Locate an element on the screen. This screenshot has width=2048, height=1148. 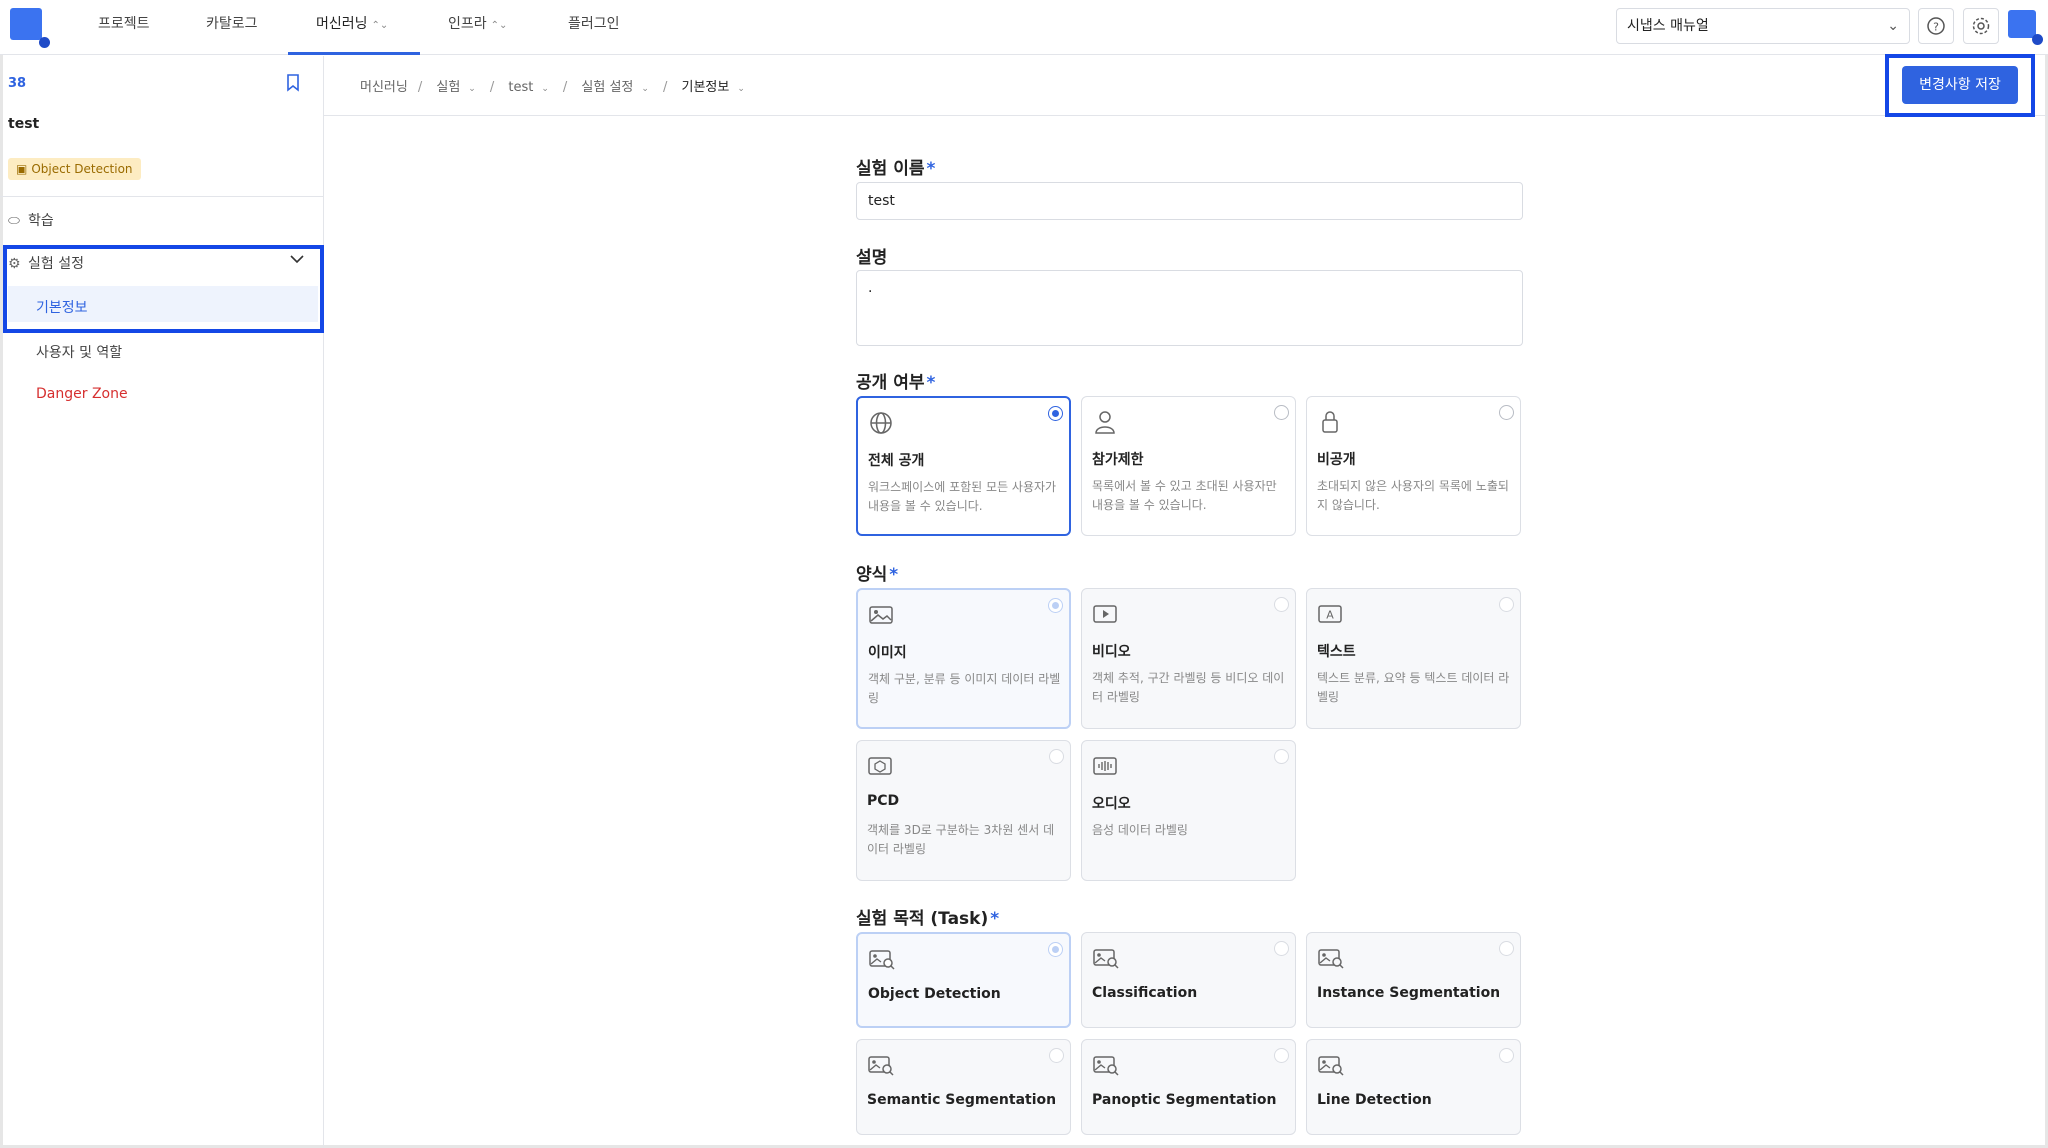
bookmark-icon is located at coordinates (293, 85).